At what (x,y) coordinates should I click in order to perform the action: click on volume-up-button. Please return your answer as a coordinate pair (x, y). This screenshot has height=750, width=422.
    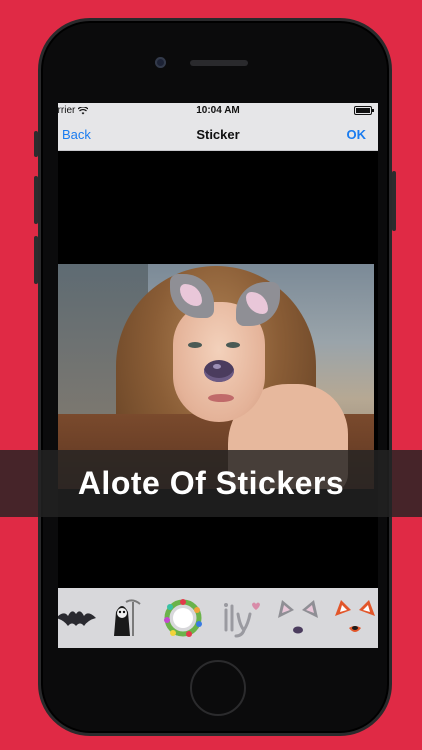
    Looking at the image, I should click on (36, 200).